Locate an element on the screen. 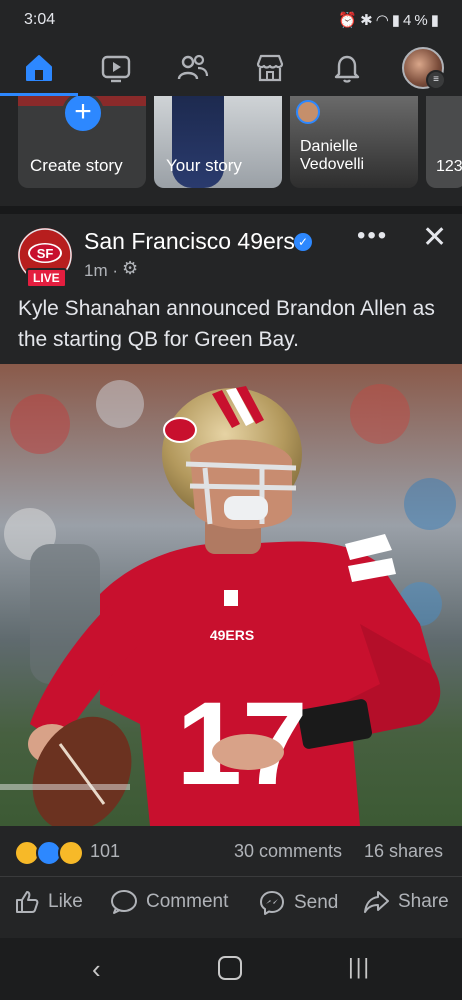 Image resolution: width=462 pixels, height=1000 pixels. add-story-button: + is located at coordinates (83, 115).